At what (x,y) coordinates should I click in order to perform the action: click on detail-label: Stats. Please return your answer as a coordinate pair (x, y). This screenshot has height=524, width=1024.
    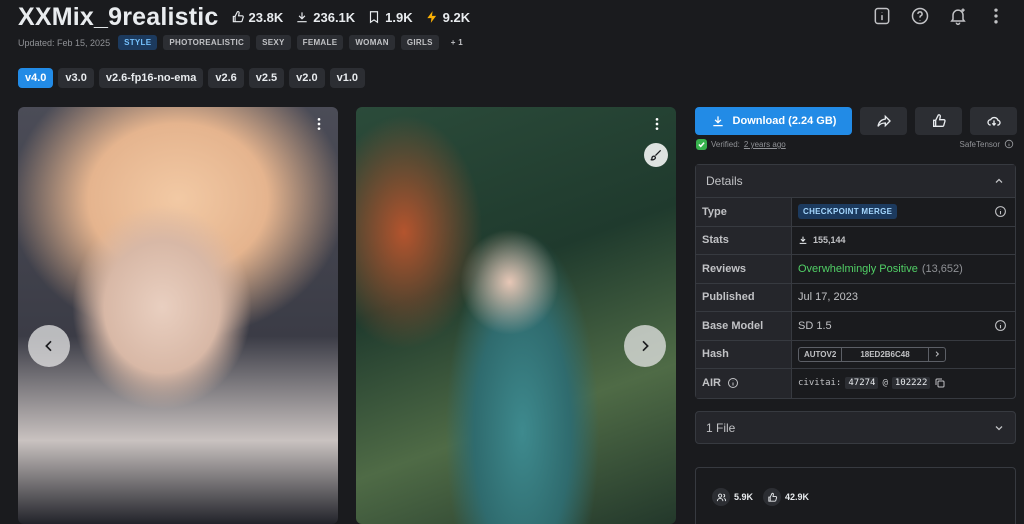
    Looking at the image, I should click on (744, 240).